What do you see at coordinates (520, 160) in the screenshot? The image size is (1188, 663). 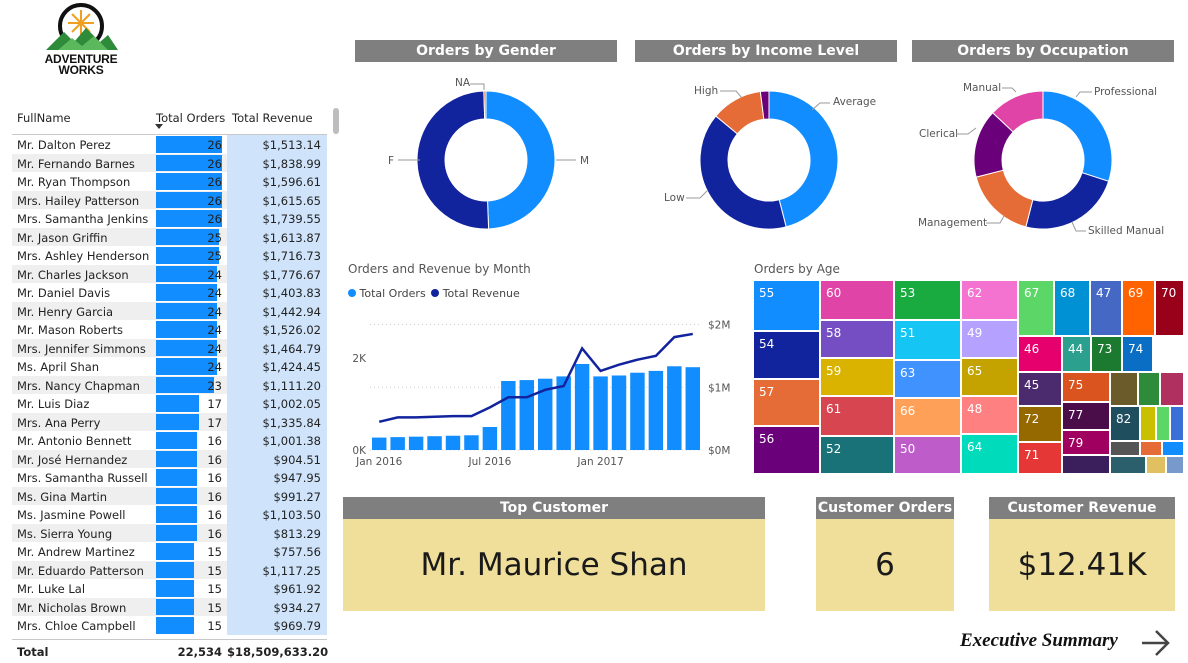 I see `donut-slice-m` at bounding box center [520, 160].